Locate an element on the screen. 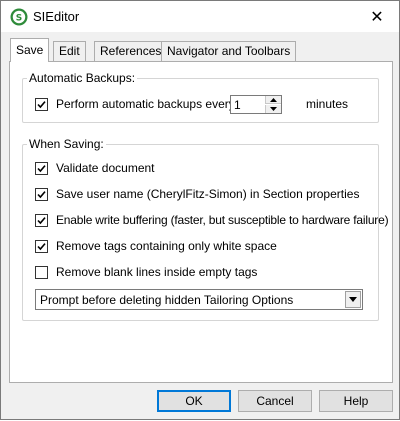  chevron-up-icon is located at coordinates (273, 99).